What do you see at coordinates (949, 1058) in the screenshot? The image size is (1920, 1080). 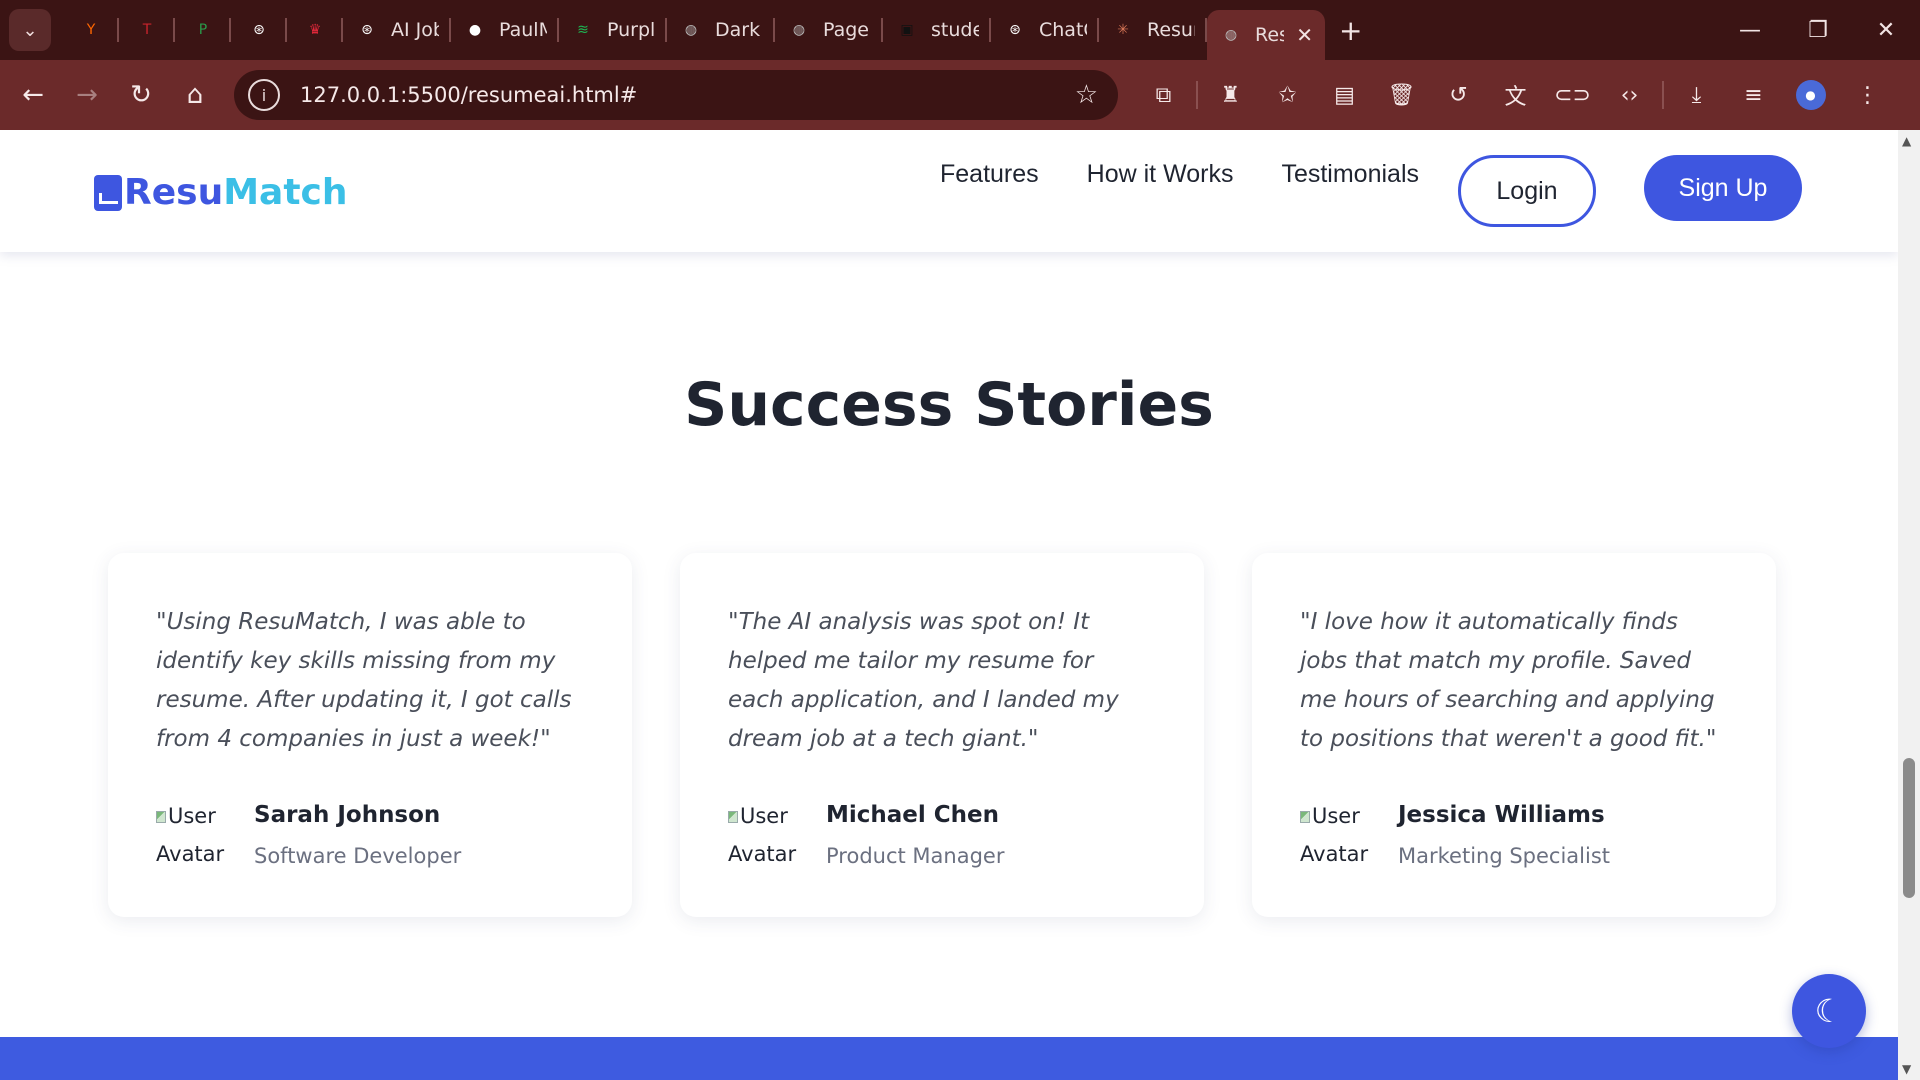 I see `cta-section-band` at bounding box center [949, 1058].